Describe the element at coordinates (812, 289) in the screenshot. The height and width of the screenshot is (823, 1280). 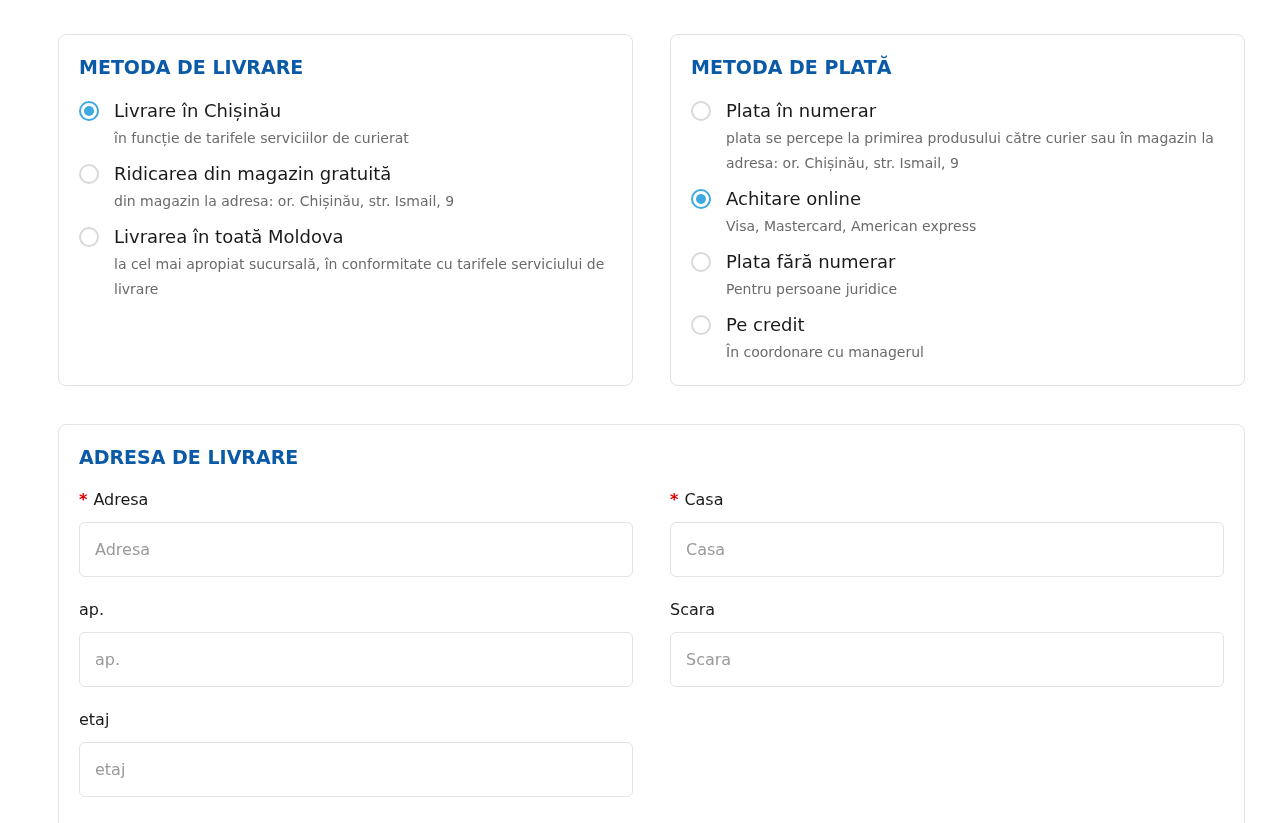
I see `option-description: Pentru persoane juridice` at that location.